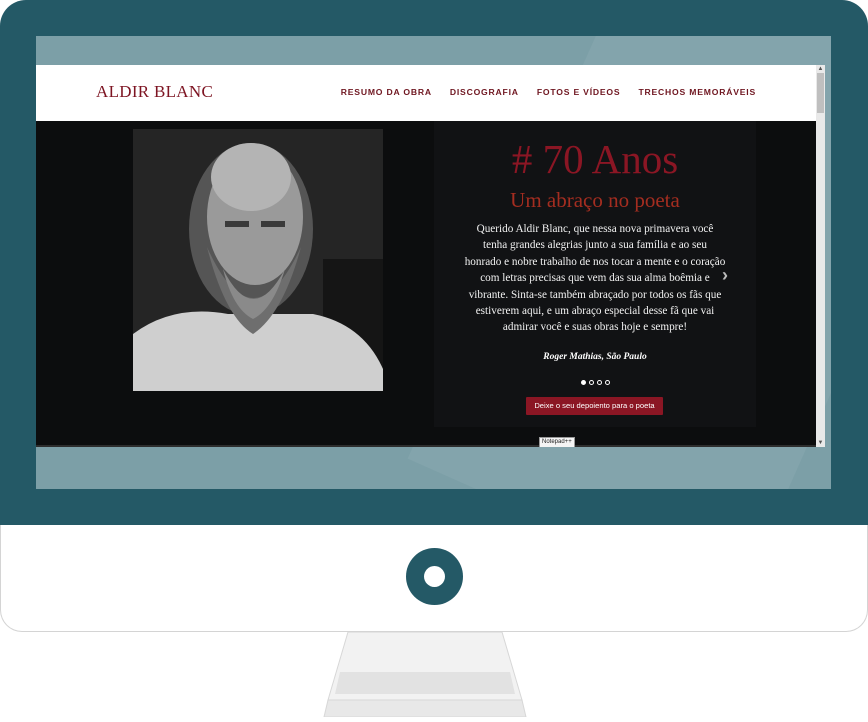 The image size is (868, 722). What do you see at coordinates (484, 92) in the screenshot?
I see `menu-item-discografia: DISCOGRAFIA` at bounding box center [484, 92].